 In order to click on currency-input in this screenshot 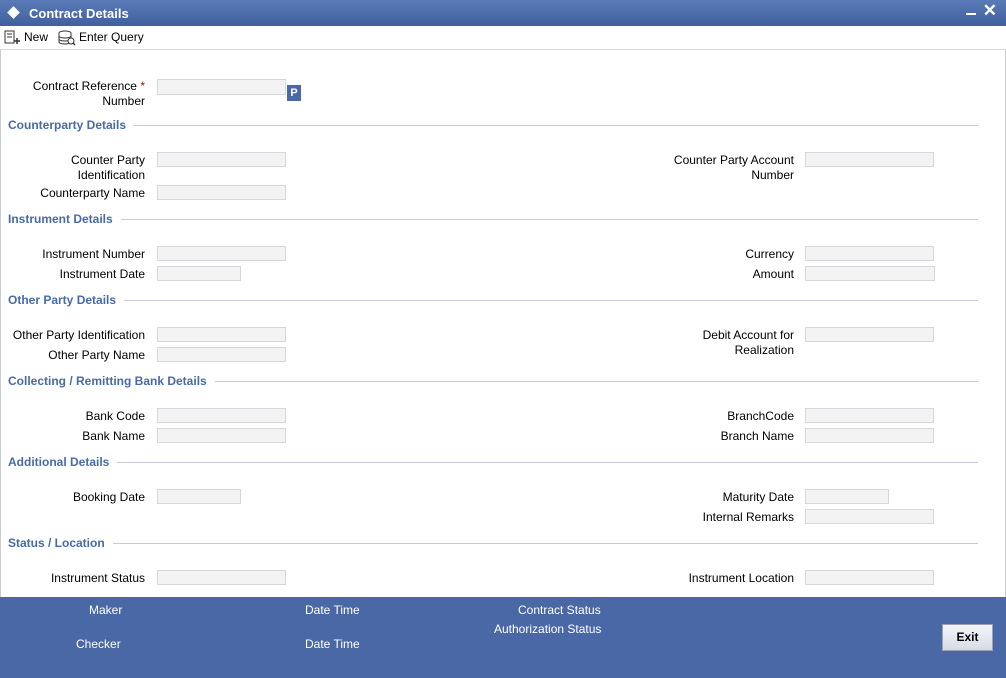, I will do `click(869, 253)`.